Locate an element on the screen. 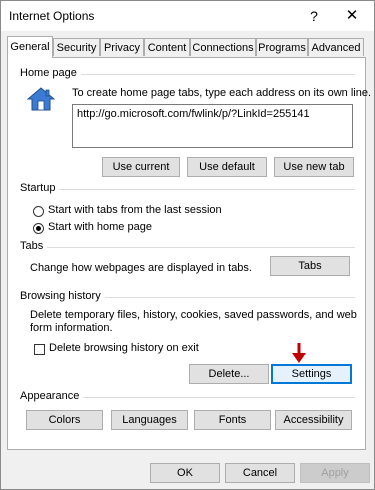 The height and width of the screenshot is (490, 375). apply-button: Apply is located at coordinates (335, 473).